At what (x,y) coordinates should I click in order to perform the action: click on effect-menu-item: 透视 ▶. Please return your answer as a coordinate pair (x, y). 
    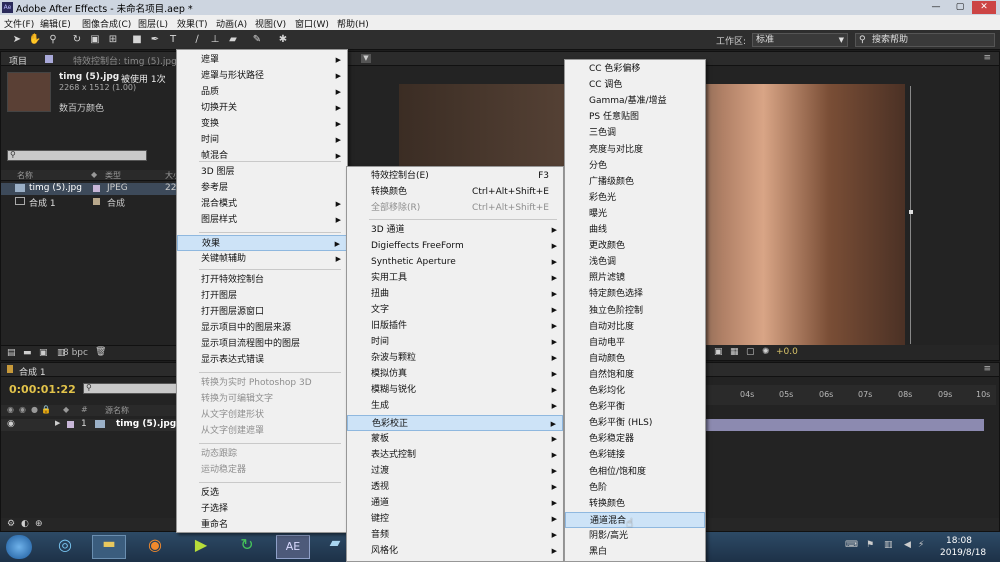
    Looking at the image, I should click on (455, 487).